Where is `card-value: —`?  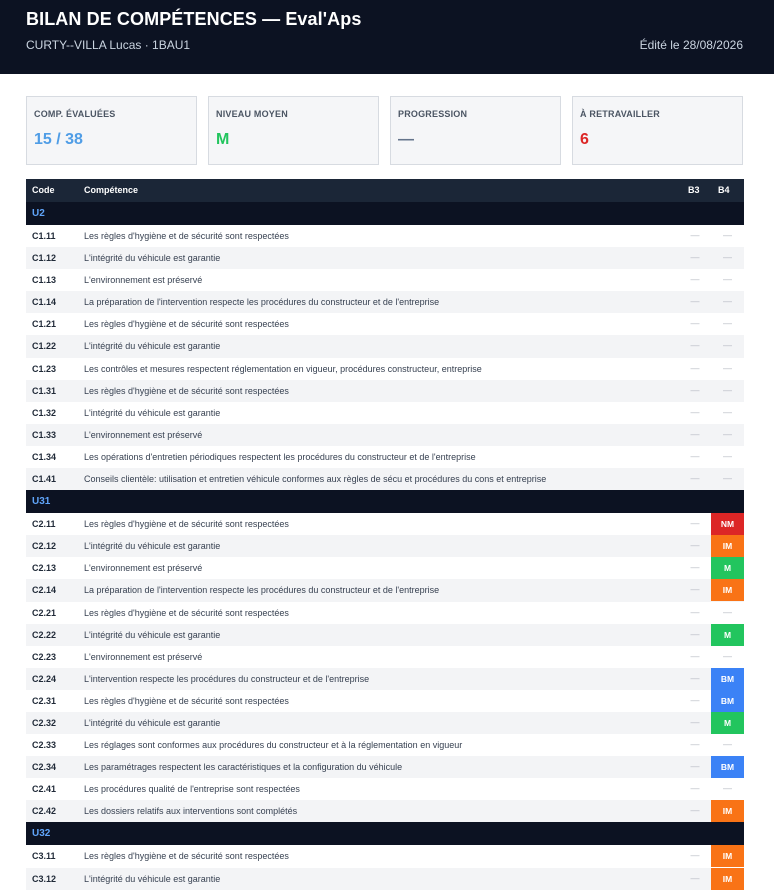 card-value: — is located at coordinates (406, 139).